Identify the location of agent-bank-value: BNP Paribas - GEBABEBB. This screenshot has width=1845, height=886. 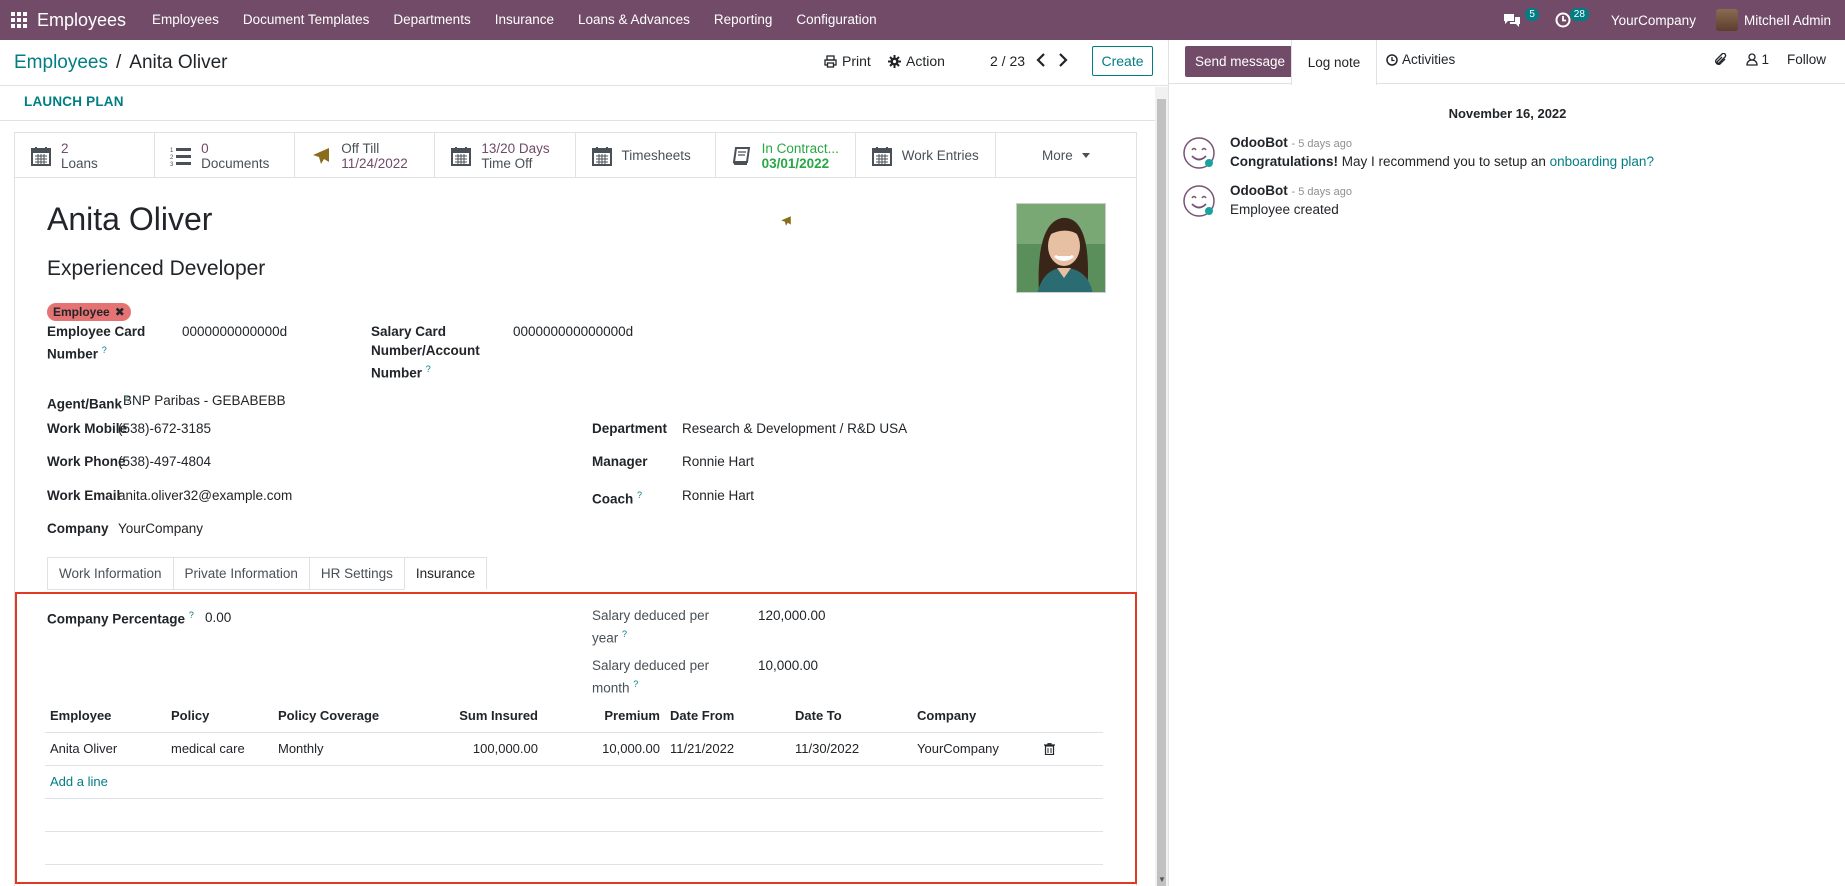
(204, 400).